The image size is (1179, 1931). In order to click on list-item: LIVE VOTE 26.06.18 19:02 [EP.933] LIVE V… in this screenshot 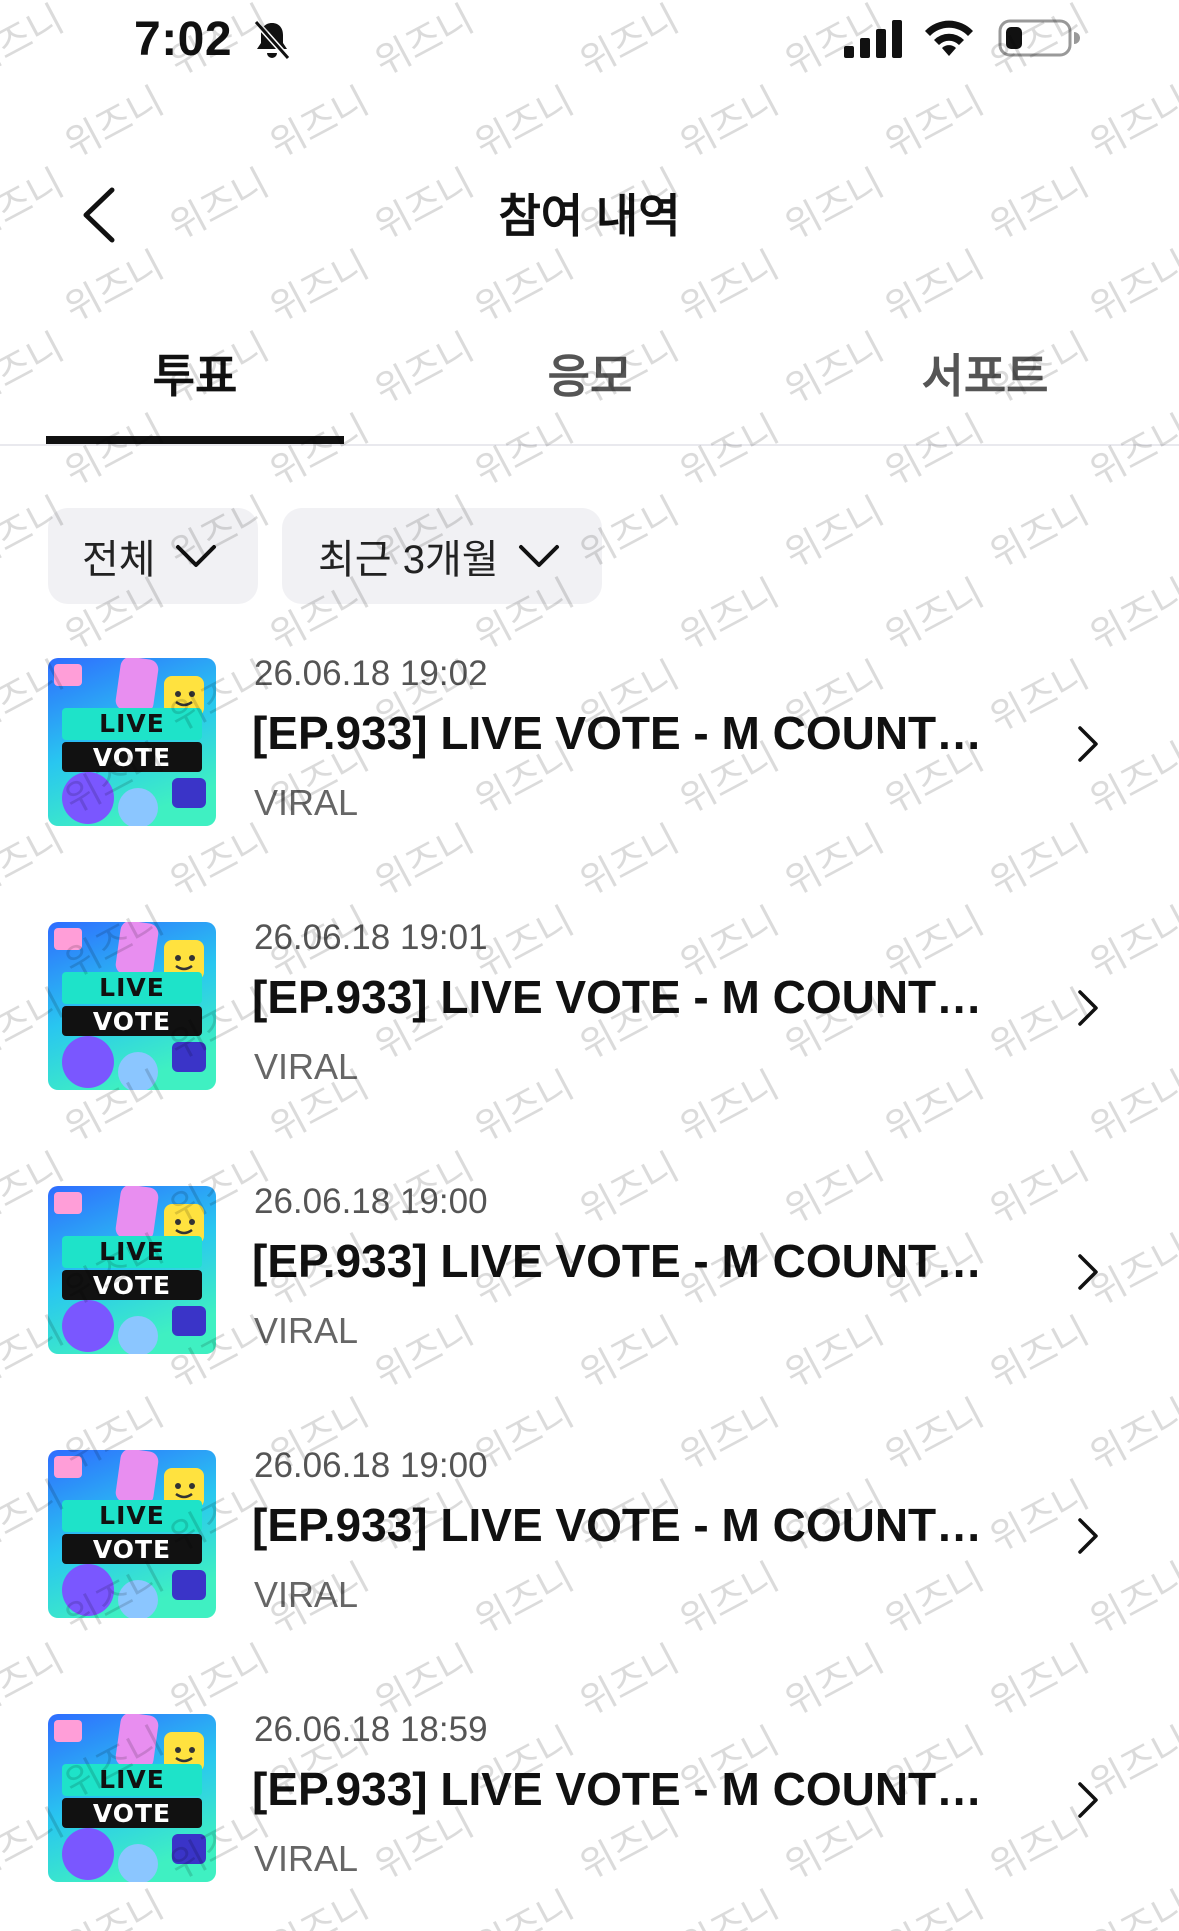, I will do `click(589, 740)`.